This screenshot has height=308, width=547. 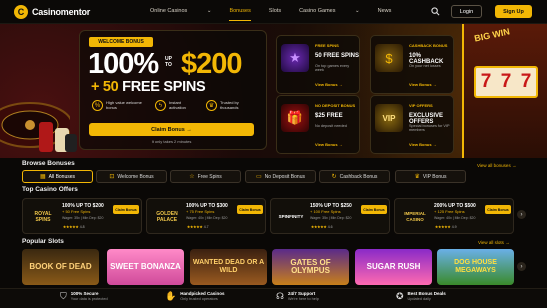 What do you see at coordinates (160, 105) in the screenshot?
I see `bolt-icon: ϟ` at bounding box center [160, 105].